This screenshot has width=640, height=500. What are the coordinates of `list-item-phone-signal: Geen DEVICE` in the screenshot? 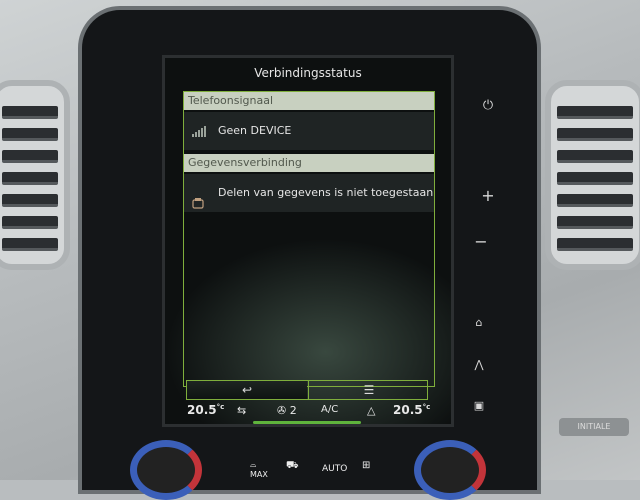 It's located at (309, 131).